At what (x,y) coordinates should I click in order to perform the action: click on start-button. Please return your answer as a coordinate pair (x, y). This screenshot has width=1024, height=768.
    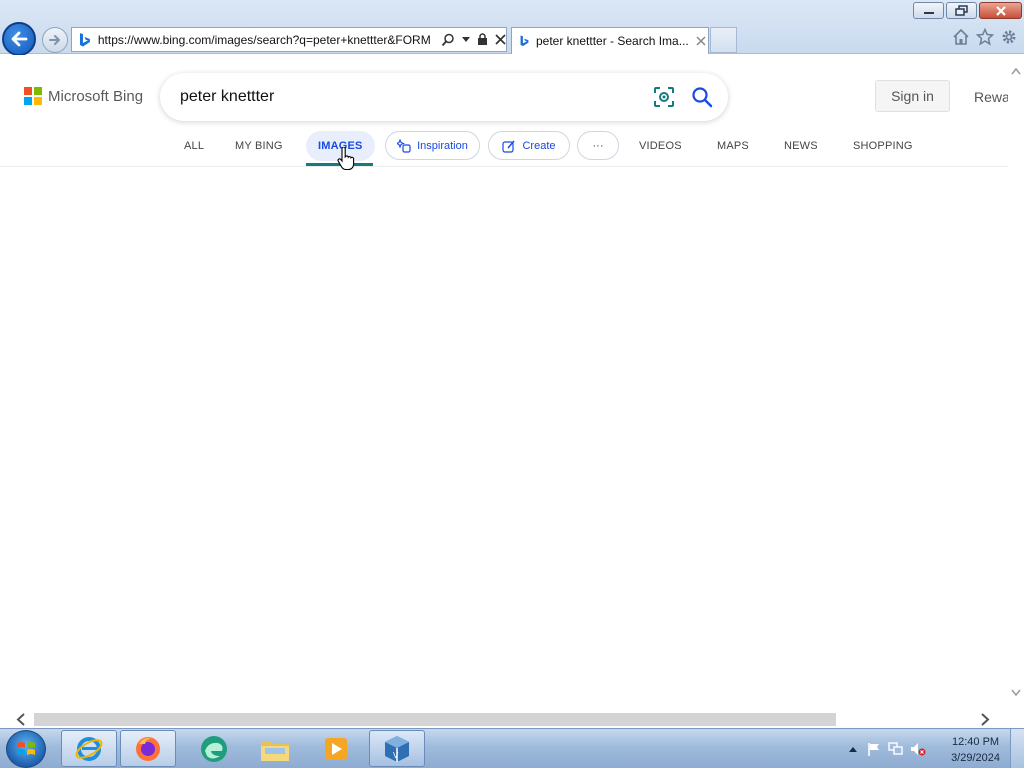
    Looking at the image, I should click on (26, 749).